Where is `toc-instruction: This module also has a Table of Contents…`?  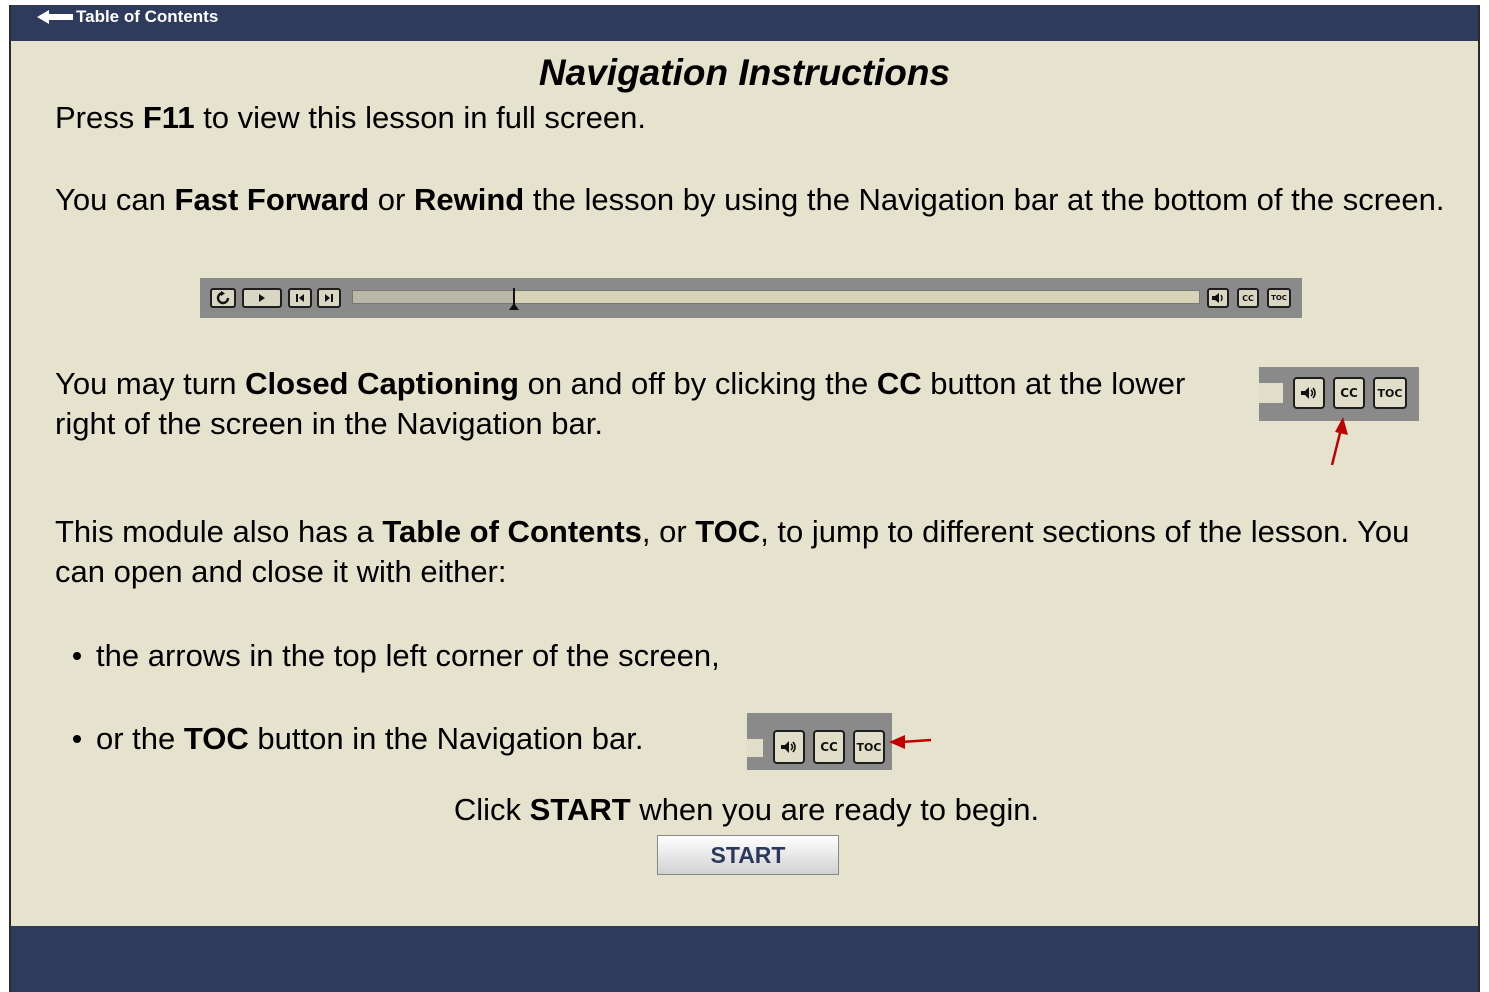 toc-instruction: This module also has a Table of Contents… is located at coordinates (735, 552).